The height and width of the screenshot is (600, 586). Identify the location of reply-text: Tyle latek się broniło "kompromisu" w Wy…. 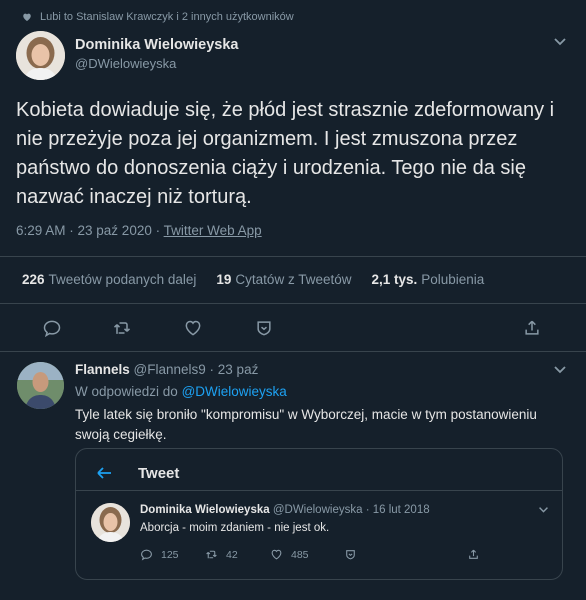
(306, 424).